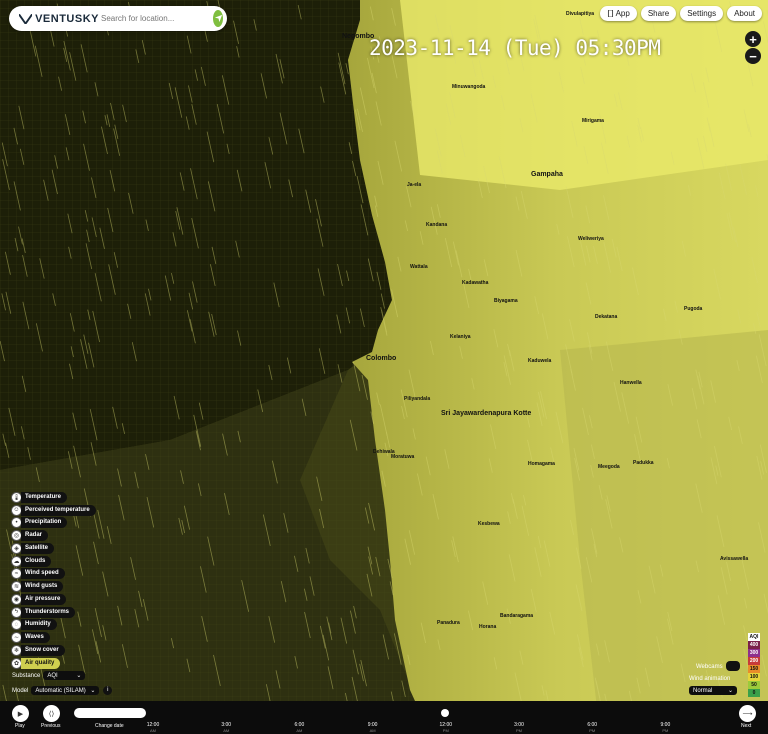  Describe the element at coordinates (26, 18) in the screenshot. I see `logo-mark-icon` at that location.